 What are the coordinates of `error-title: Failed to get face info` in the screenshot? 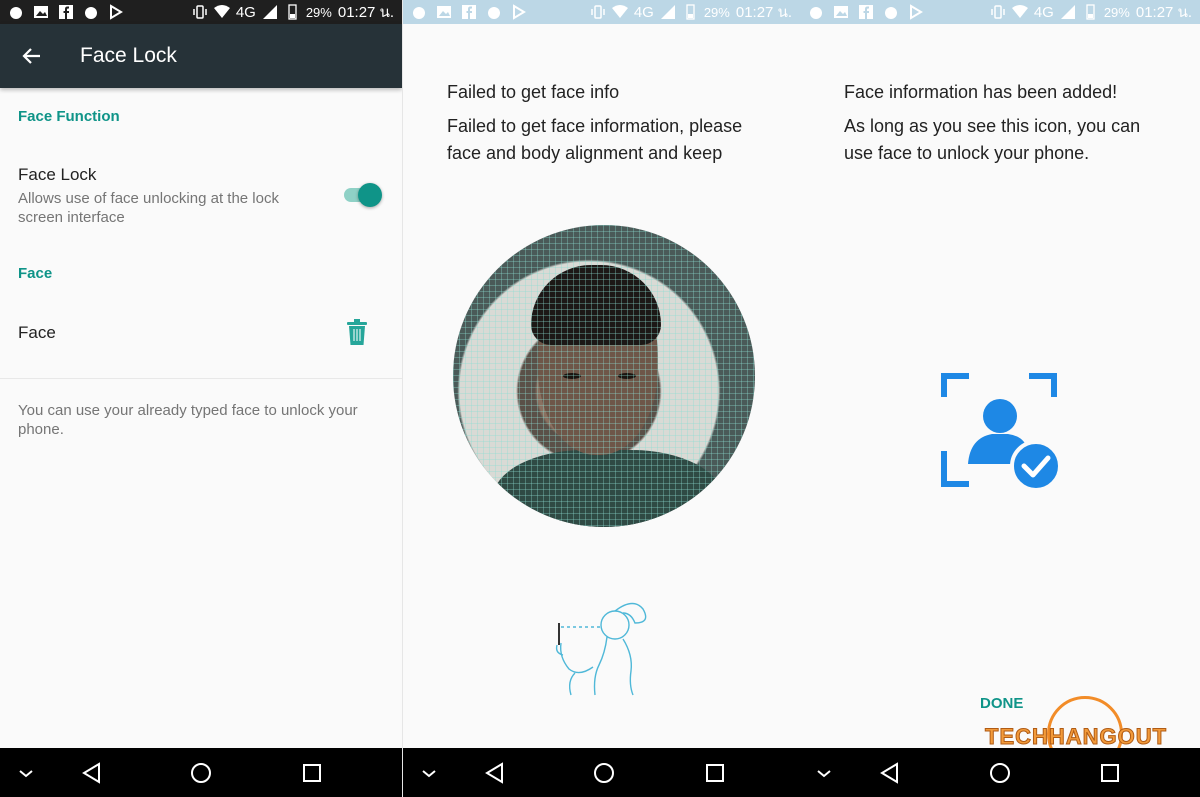 It's located at (533, 92).